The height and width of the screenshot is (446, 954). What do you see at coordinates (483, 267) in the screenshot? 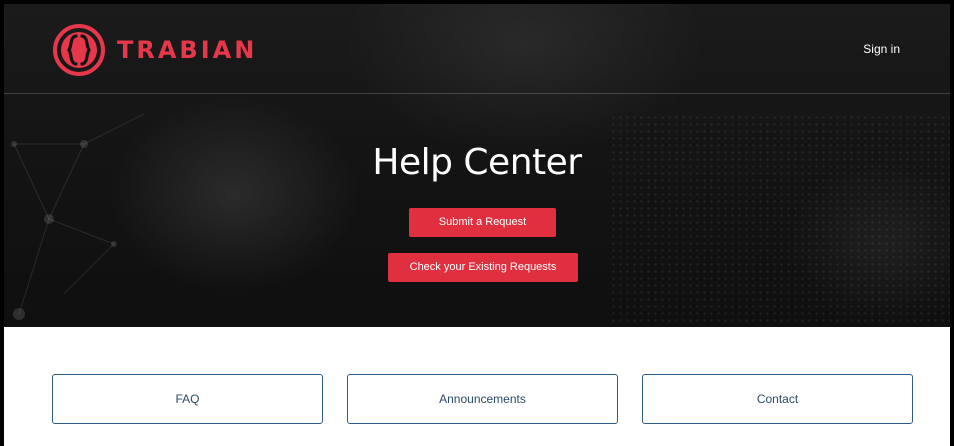
I see `check-existing-requests-button: Check your Existing Requests` at bounding box center [483, 267].